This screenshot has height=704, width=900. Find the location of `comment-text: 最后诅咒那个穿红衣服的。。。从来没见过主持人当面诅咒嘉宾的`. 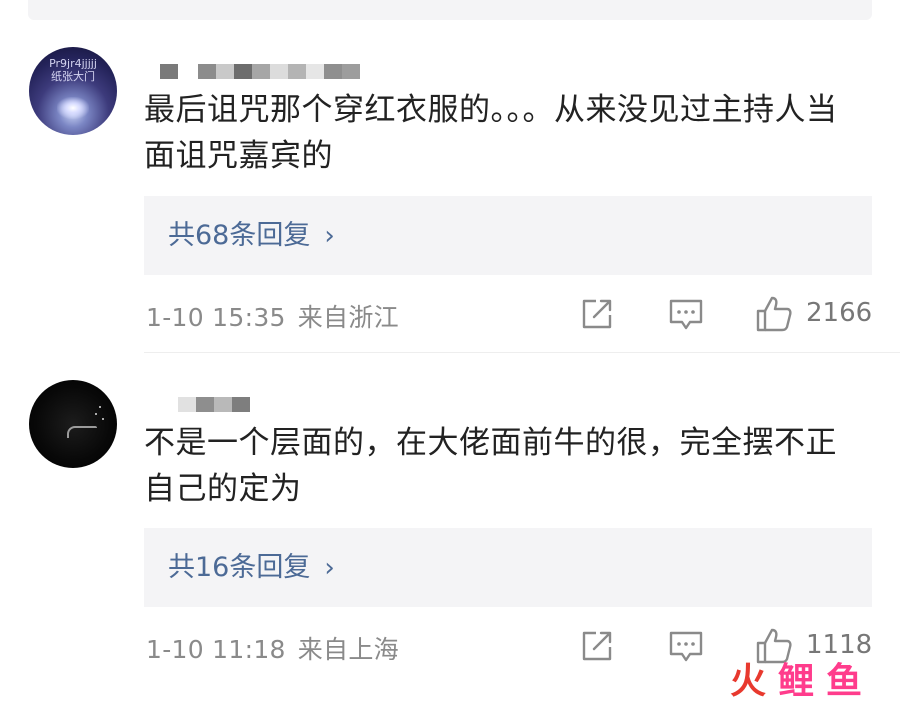

comment-text: 最后诅咒那个穿红衣服的。。。从来没见过主持人当面诅咒嘉宾的 is located at coordinates (491, 133).